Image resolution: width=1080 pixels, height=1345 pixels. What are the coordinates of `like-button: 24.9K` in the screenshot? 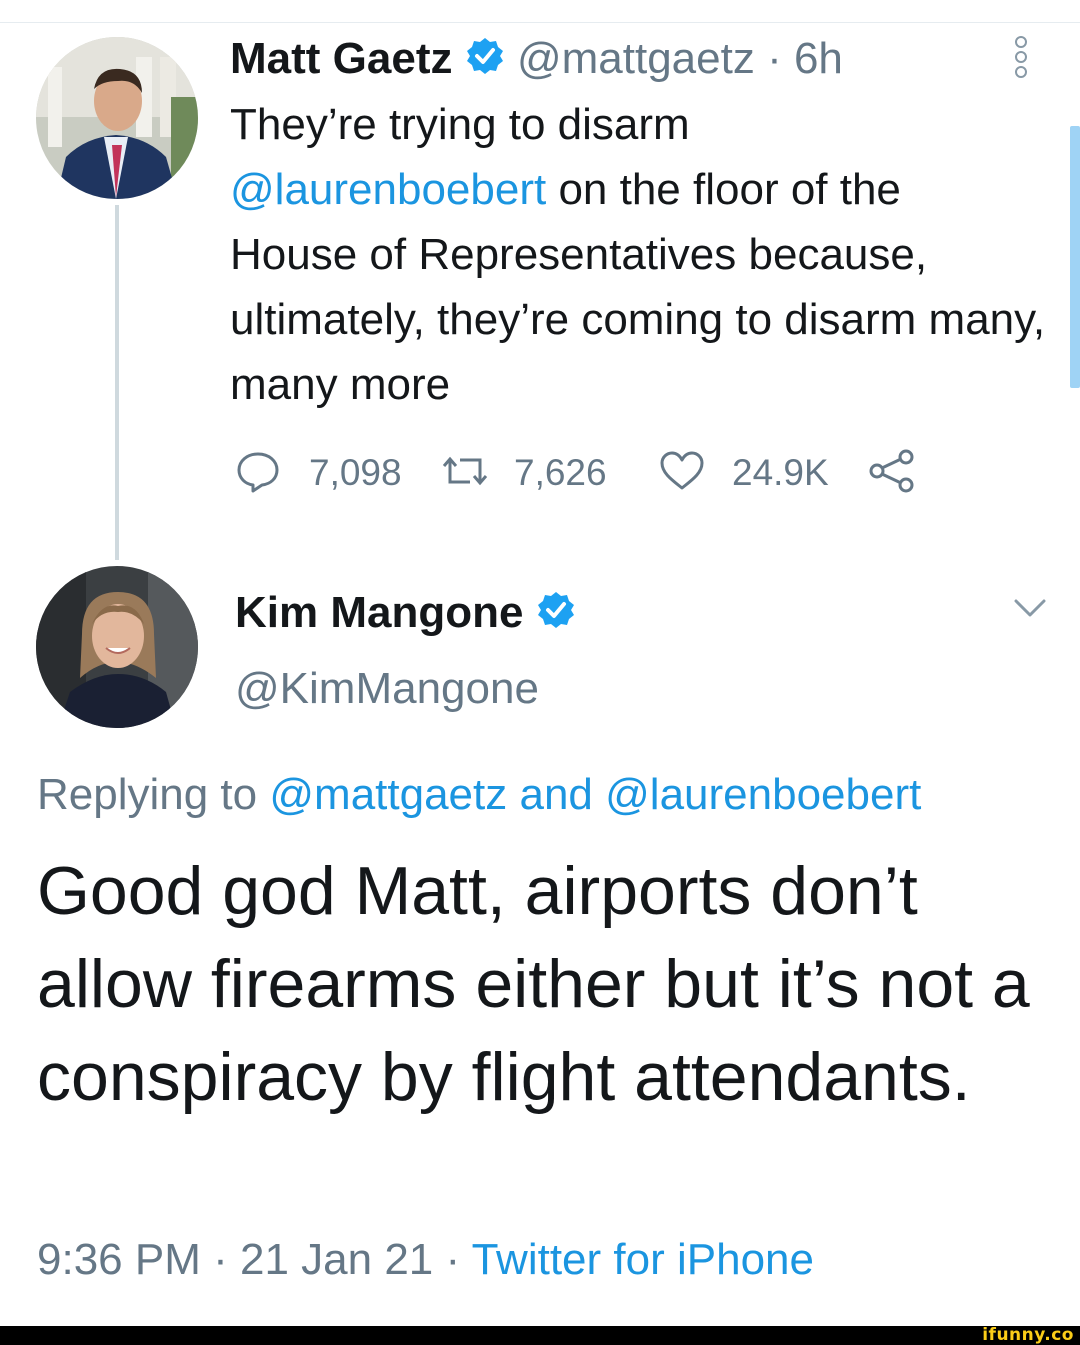 It's located at (743, 473).